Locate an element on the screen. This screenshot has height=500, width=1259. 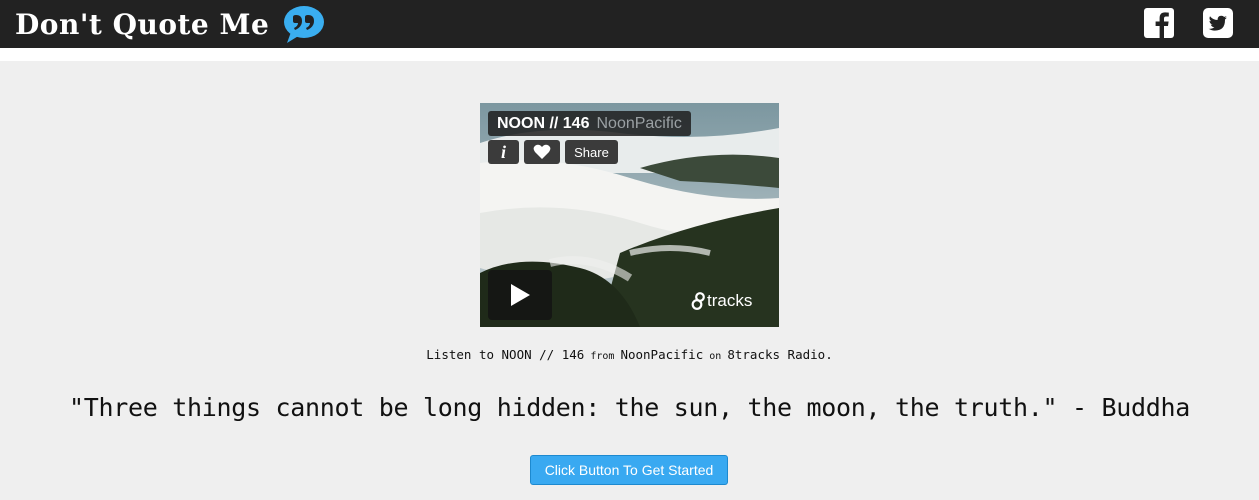
info-button: i is located at coordinates (503, 152).